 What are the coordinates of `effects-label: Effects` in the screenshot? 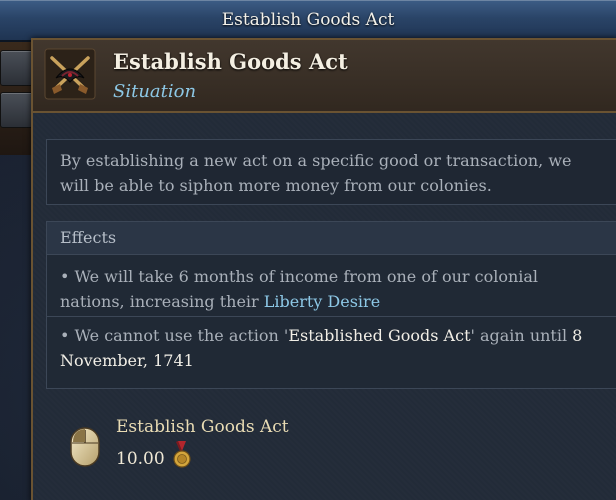 It's located at (88, 237).